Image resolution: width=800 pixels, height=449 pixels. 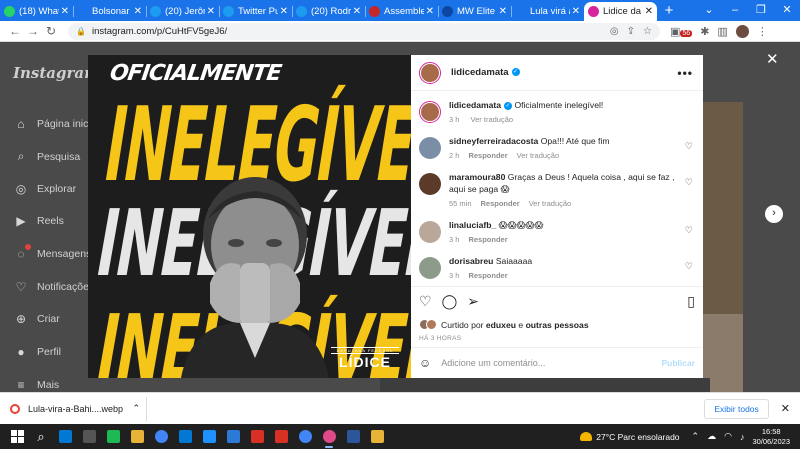 What do you see at coordinates (742, 31) in the screenshot?
I see `profile-avatar` at bounding box center [742, 31].